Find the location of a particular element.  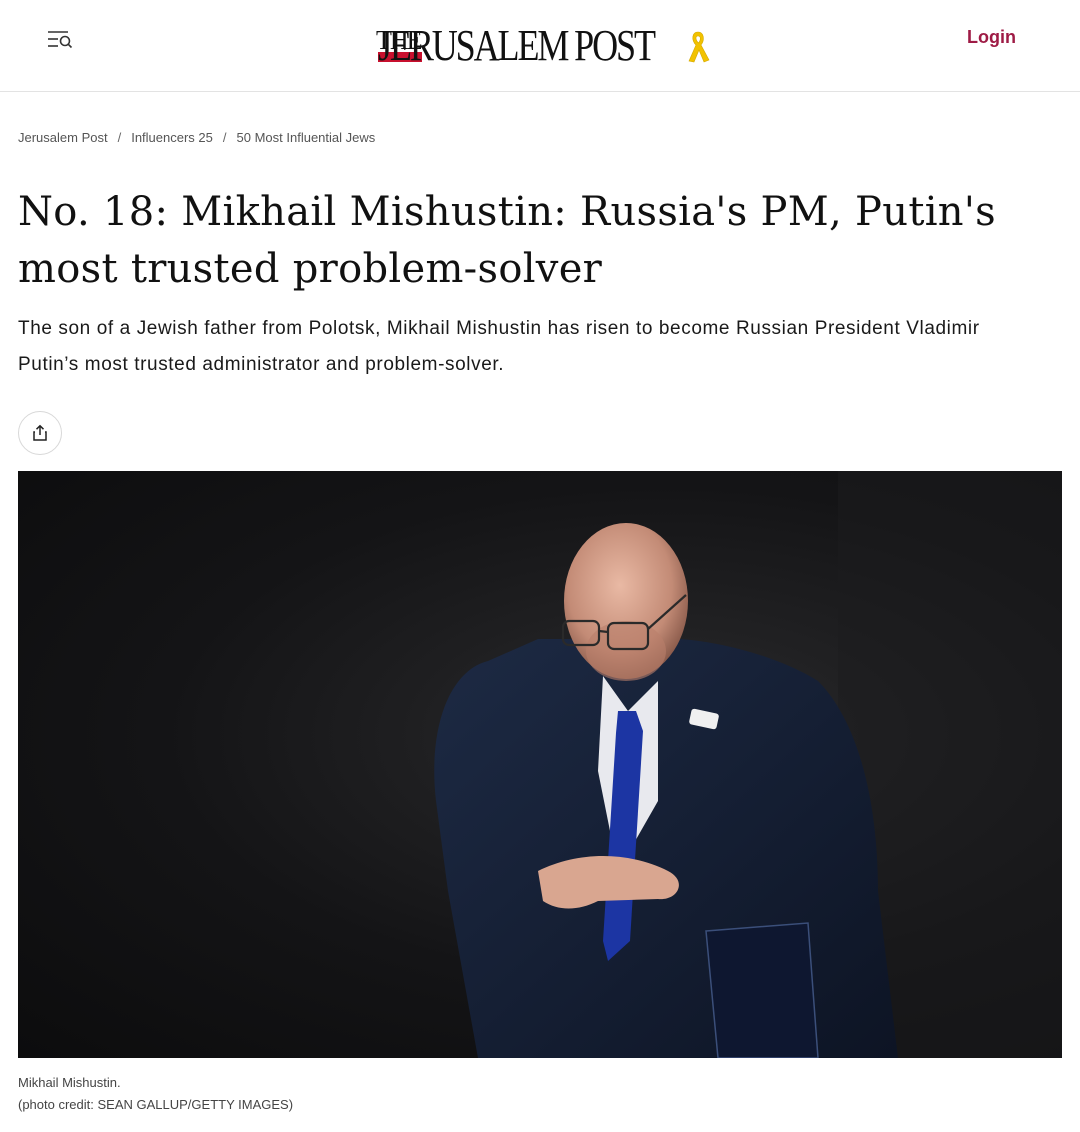

photo-caption-text: Mikhail Mishustin. is located at coordinates (69, 1082).